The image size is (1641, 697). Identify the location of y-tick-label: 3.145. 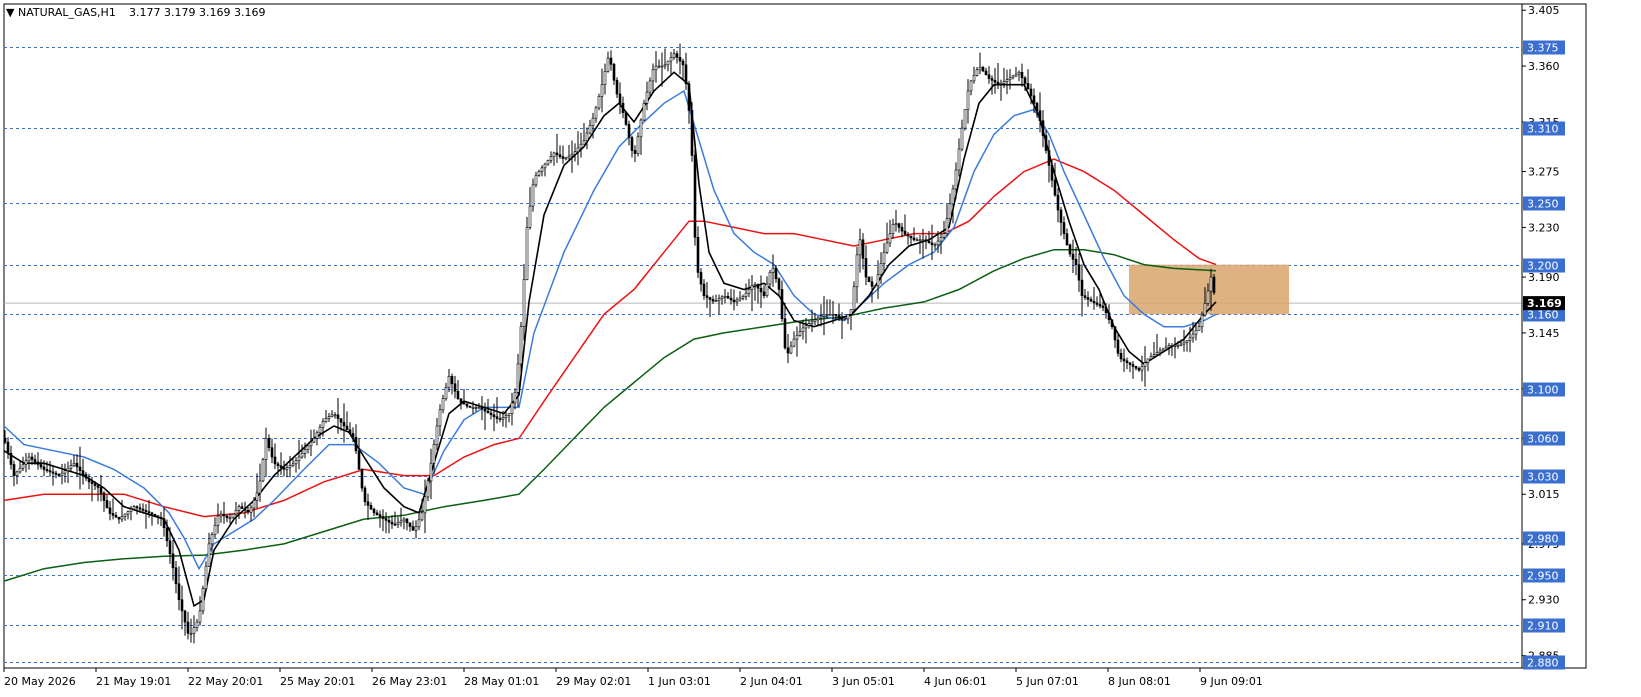
(1544, 333).